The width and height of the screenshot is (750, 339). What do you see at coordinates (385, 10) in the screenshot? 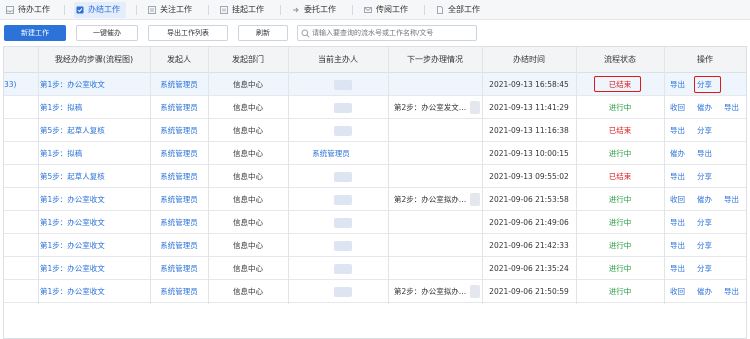
I see `tab-circulated: 传阅工作` at bounding box center [385, 10].